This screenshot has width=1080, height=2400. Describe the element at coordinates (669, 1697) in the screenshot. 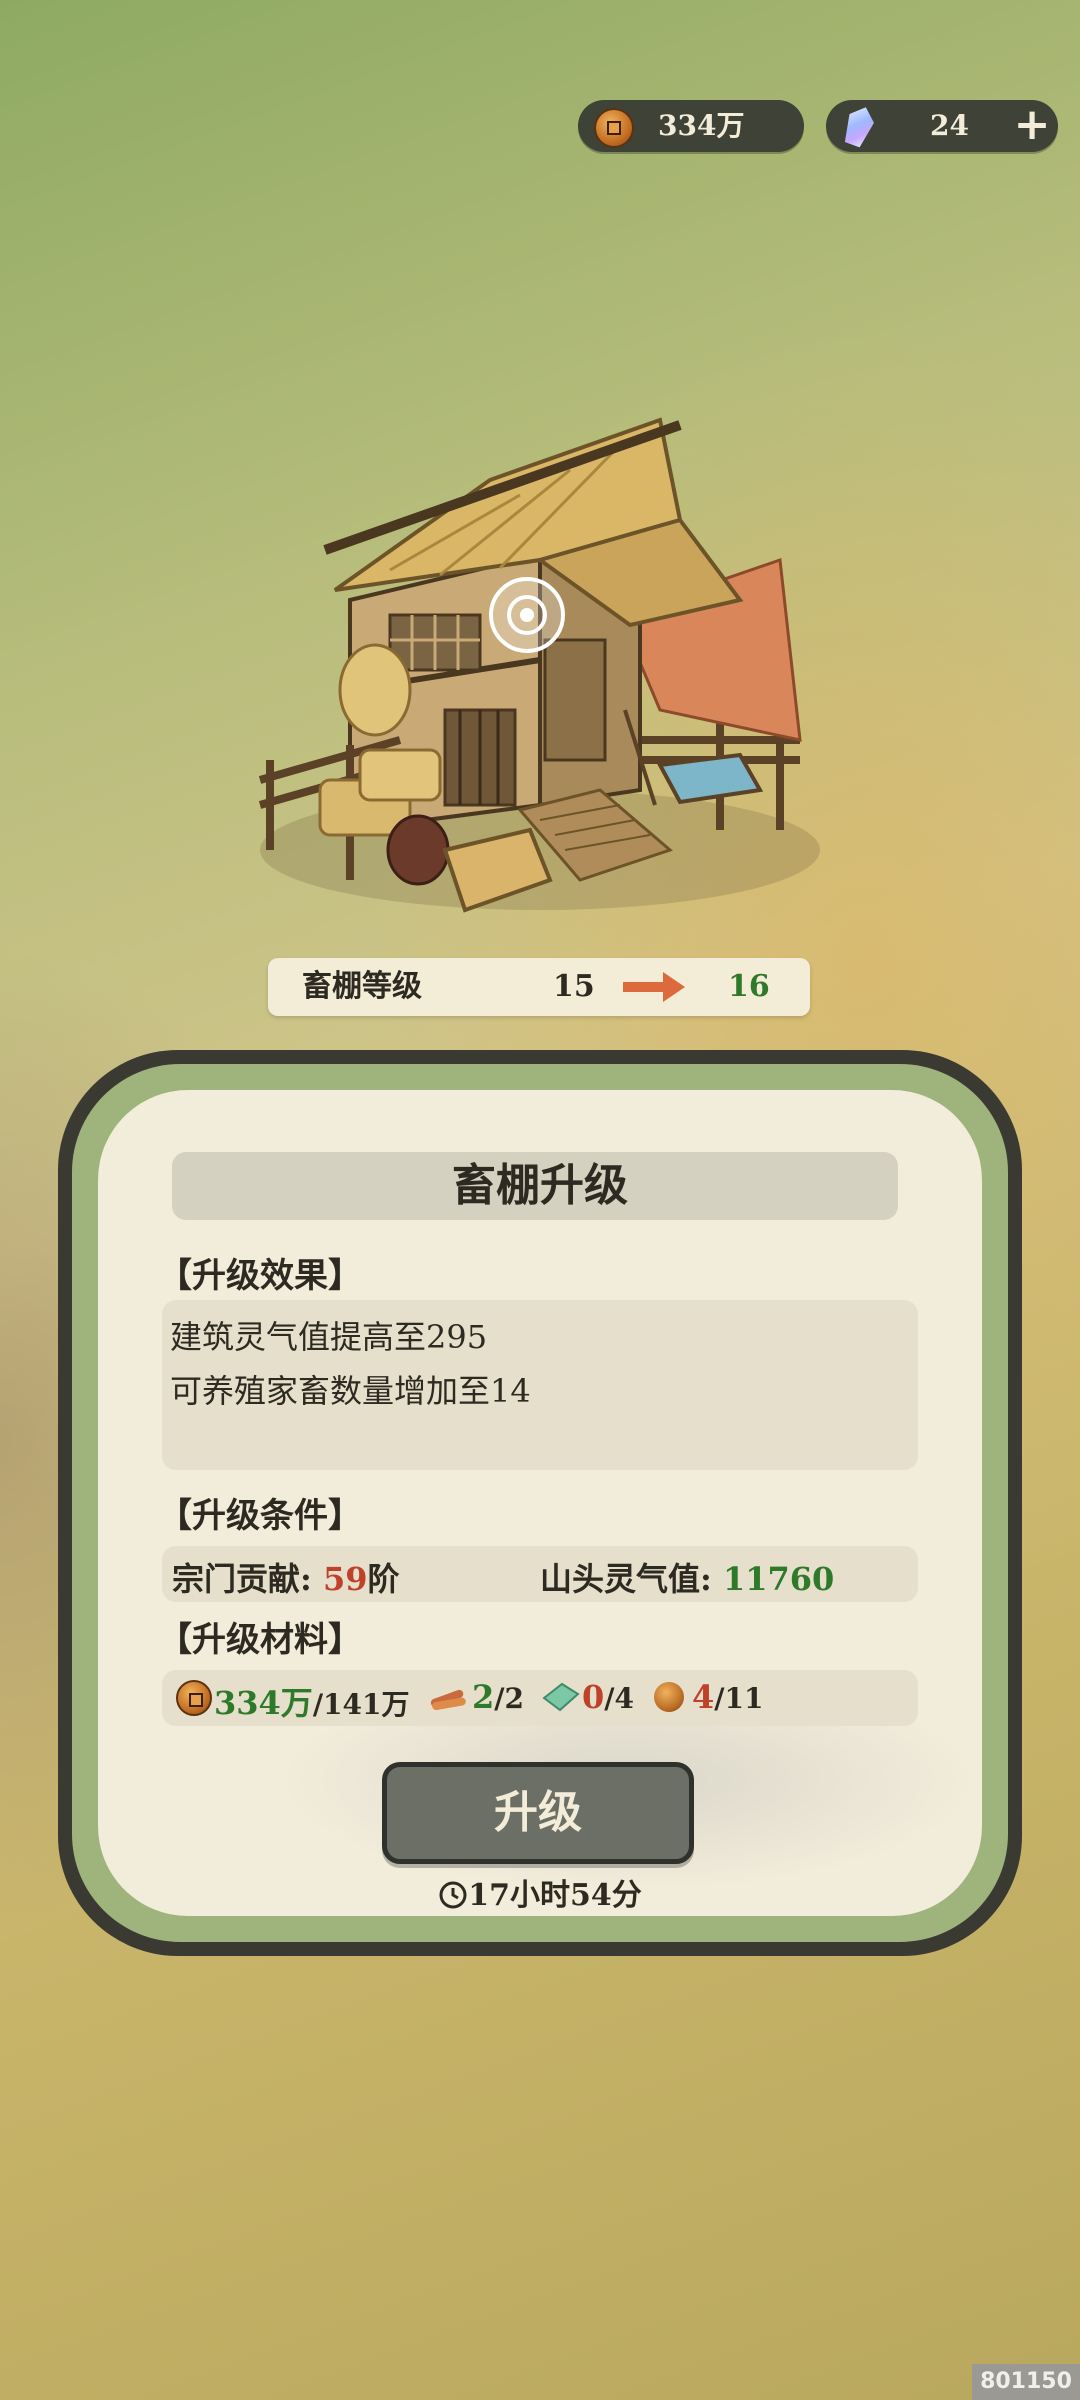

I see `bronze-medal-icon` at that location.